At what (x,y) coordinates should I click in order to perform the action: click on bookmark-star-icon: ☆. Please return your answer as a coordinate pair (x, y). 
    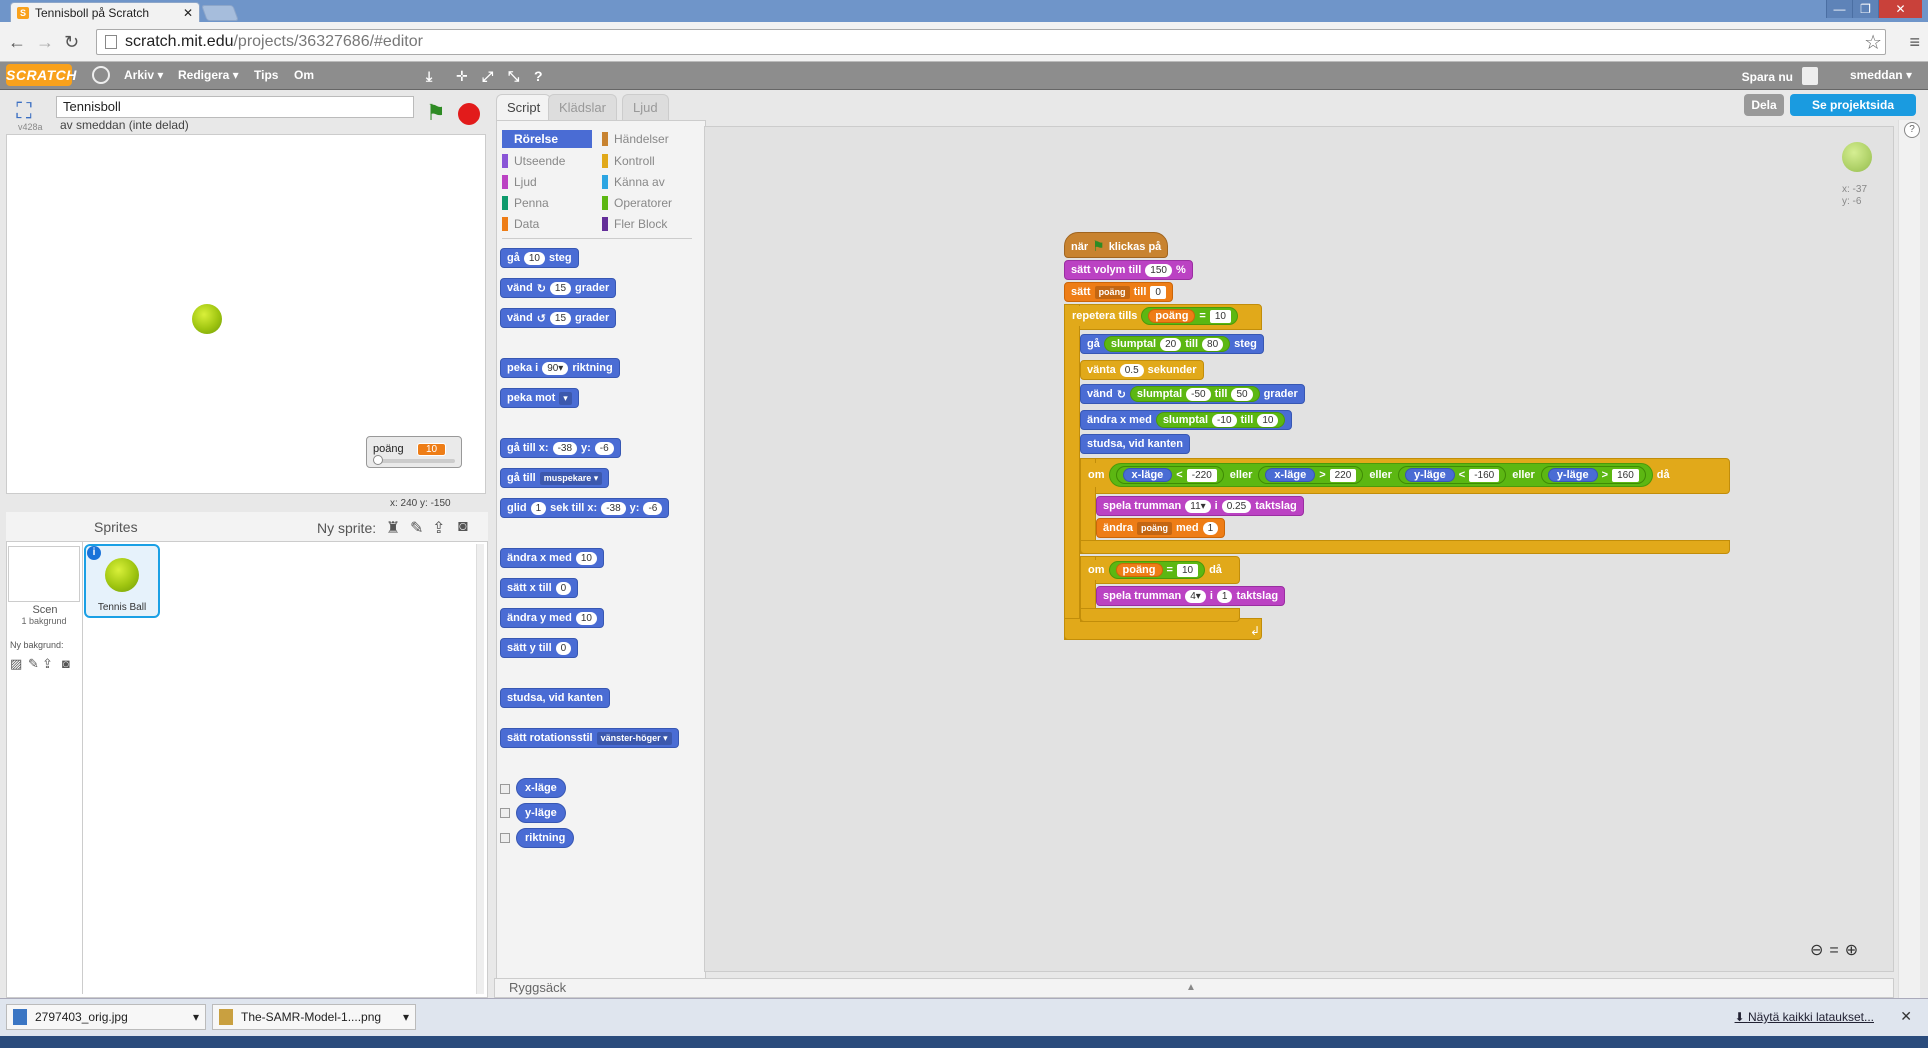
    Looking at the image, I should click on (1873, 42).